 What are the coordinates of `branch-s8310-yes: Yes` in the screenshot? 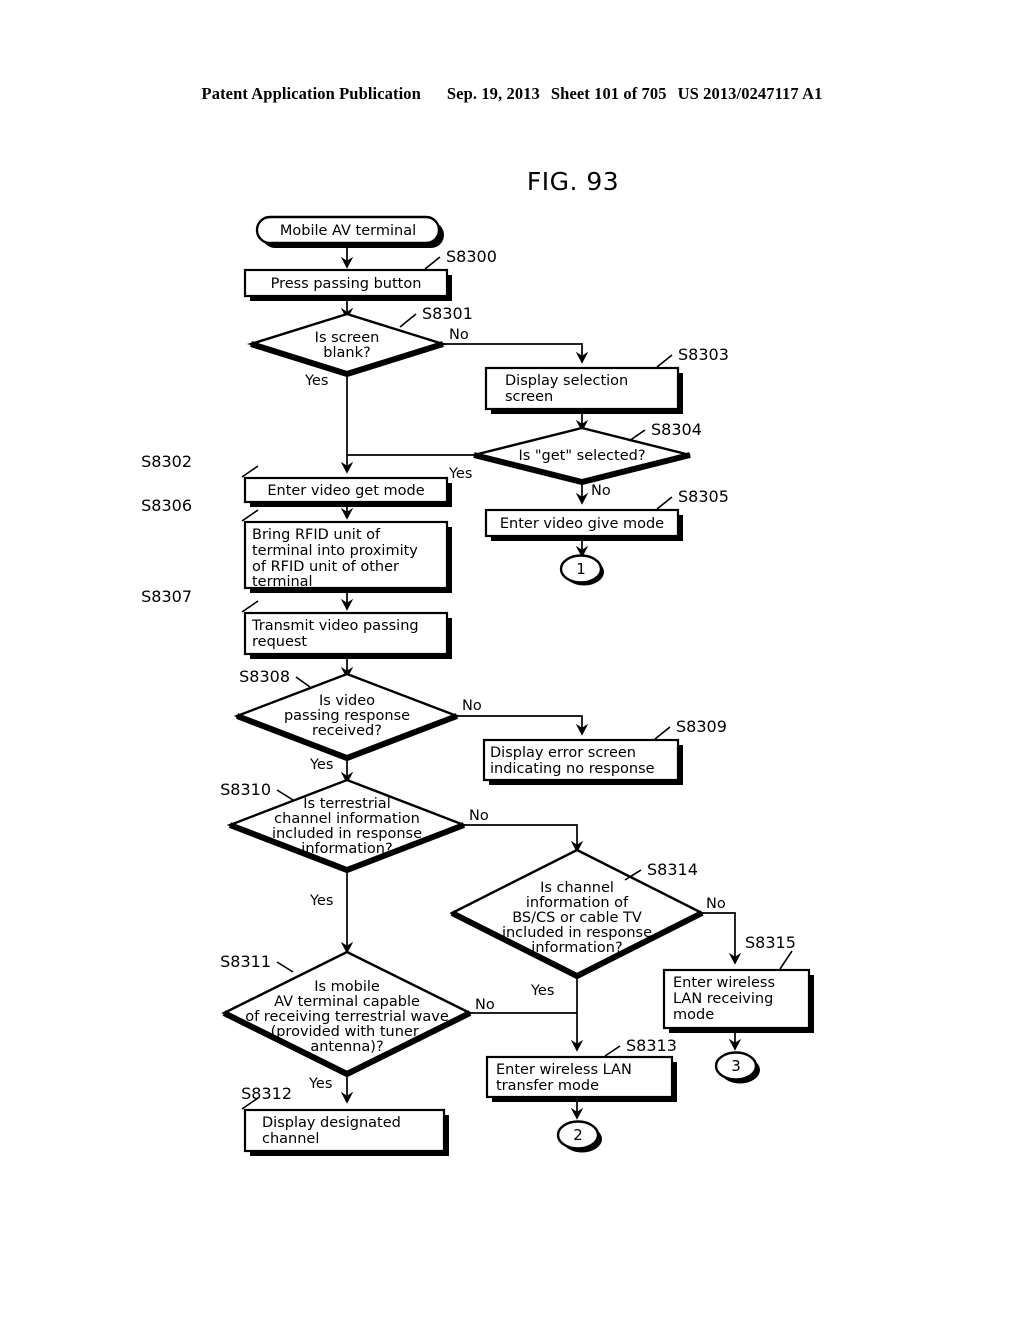 It's located at (321, 901).